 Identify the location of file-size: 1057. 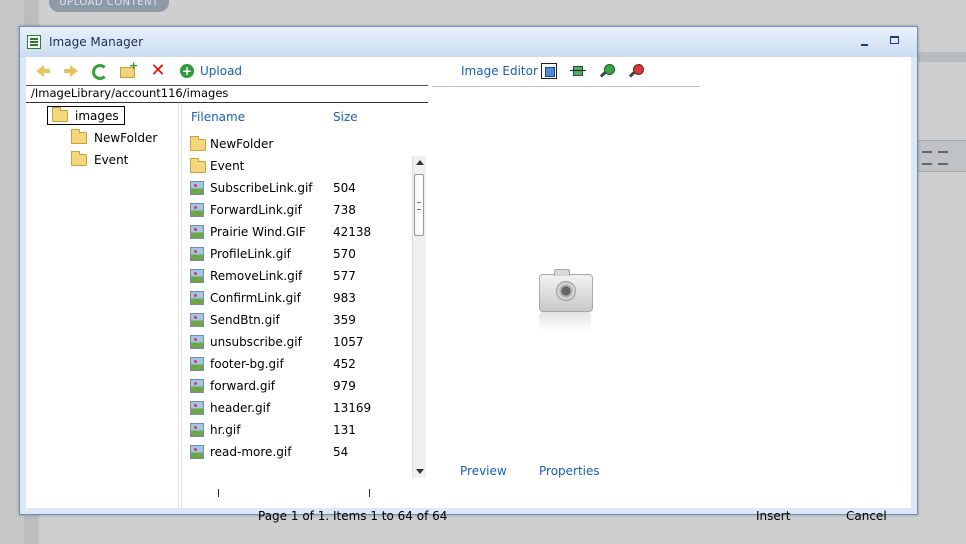
(348, 342).